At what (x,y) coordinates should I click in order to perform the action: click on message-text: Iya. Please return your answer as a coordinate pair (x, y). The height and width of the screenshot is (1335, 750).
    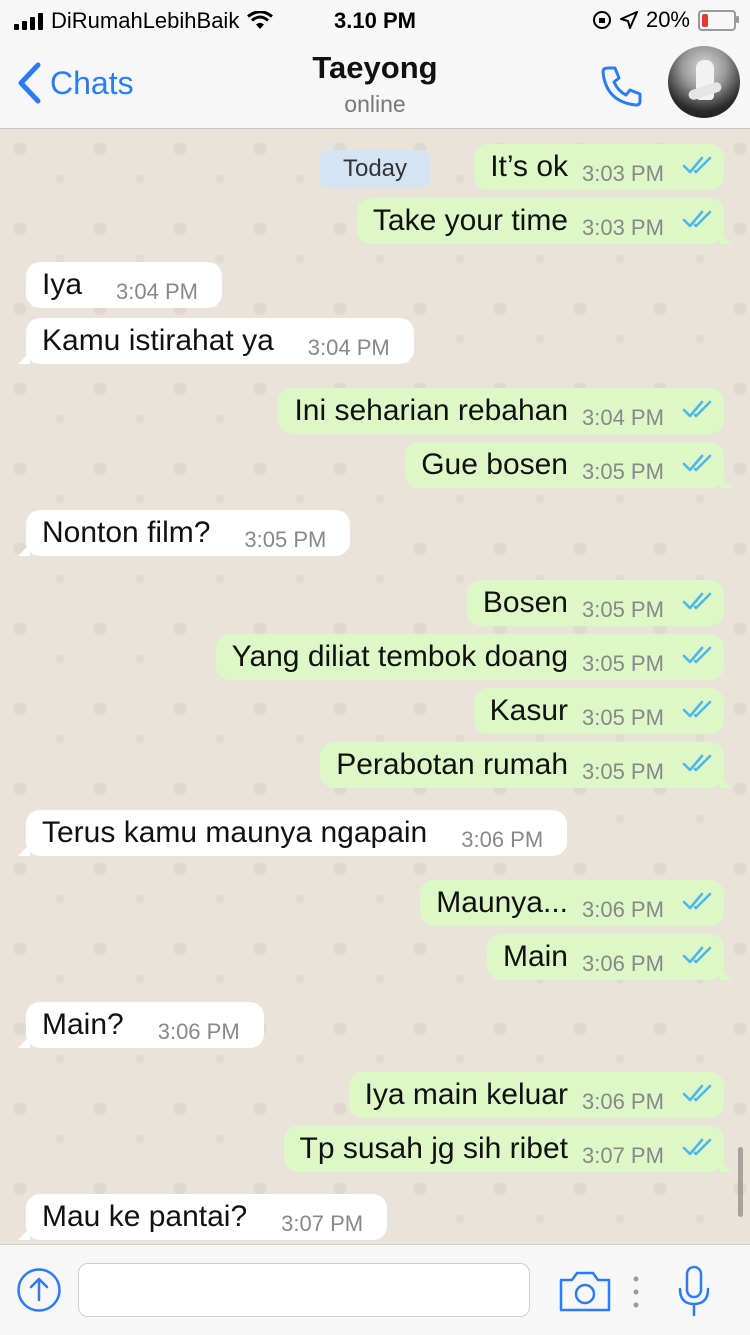
    Looking at the image, I should click on (62, 284).